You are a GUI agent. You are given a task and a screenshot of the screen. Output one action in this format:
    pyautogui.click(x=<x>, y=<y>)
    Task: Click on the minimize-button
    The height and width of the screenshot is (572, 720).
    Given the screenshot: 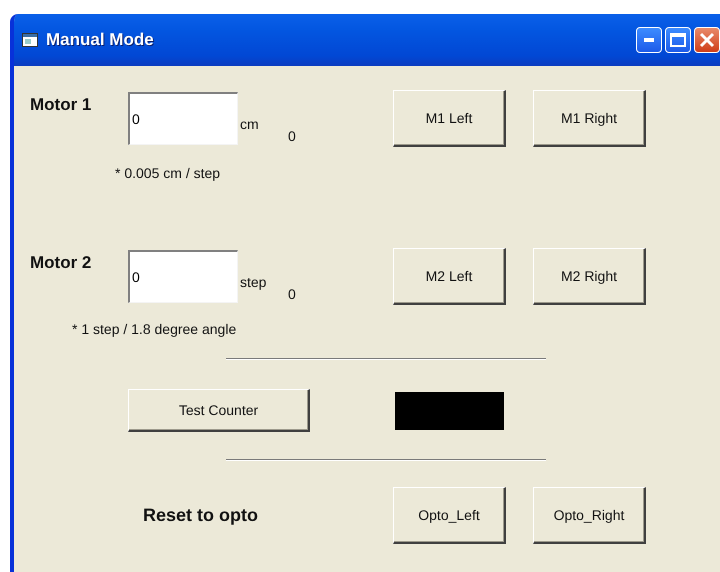 What is the action you would take?
    pyautogui.click(x=649, y=40)
    